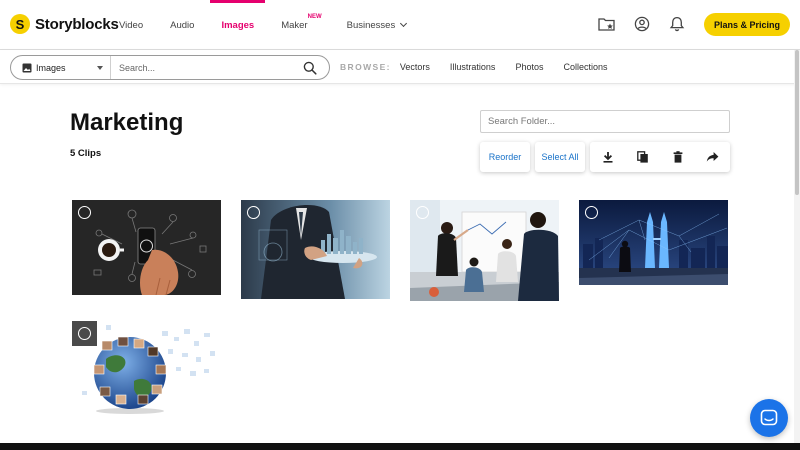 The width and height of the screenshot is (800, 450). I want to click on plans-pricing-button: Plans & Pricing, so click(747, 24).